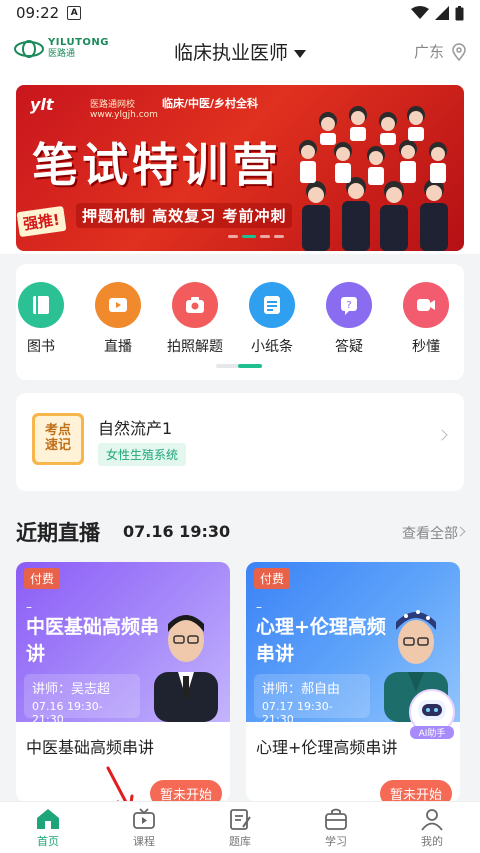  I want to click on edit-icon, so click(240, 819).